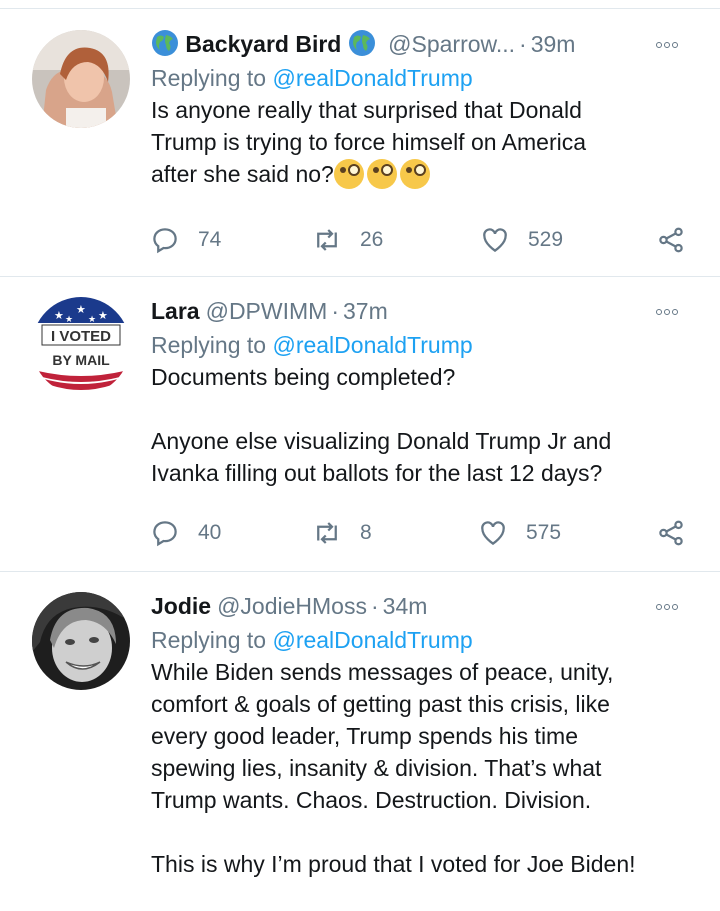 This screenshot has height=911, width=720. I want to click on timestamp: 39m, so click(553, 44).